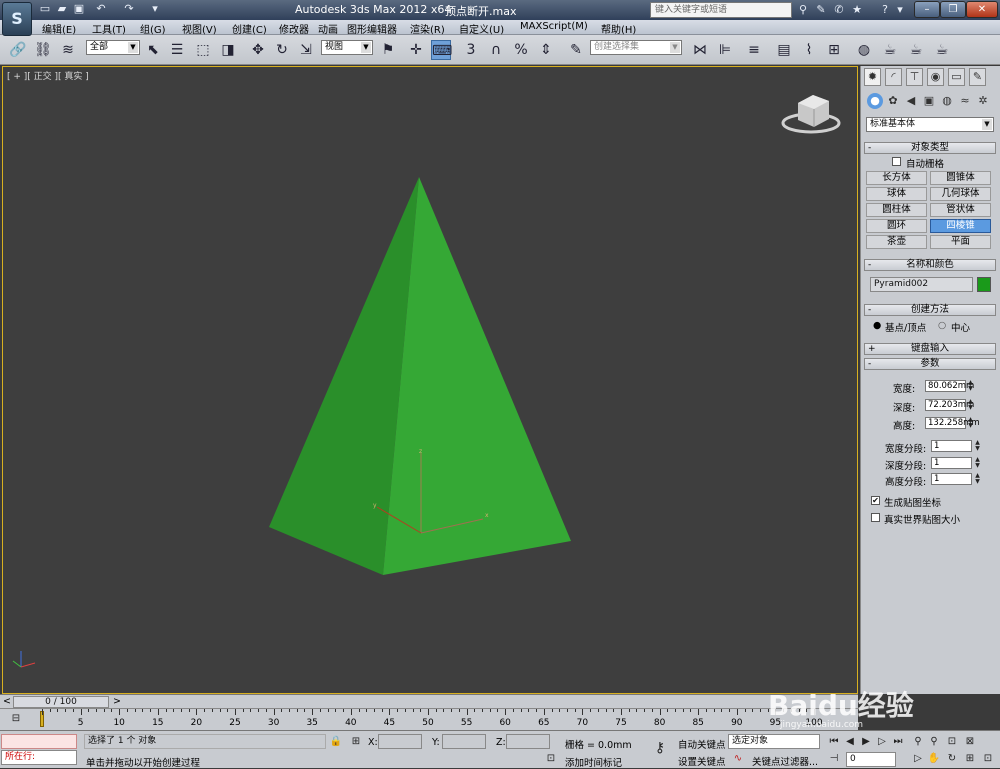 Image resolution: width=1000 pixels, height=769 pixels. I want to click on pan-view-icon: ✋, so click(934, 759).